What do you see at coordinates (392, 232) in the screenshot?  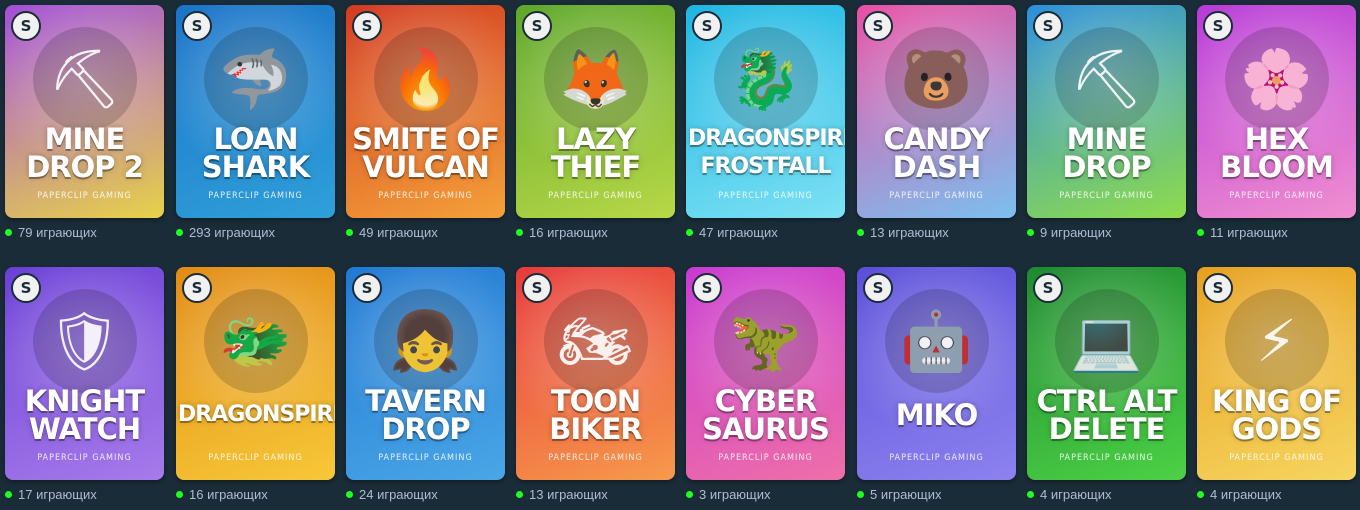 I see `players-count: 49 играющих` at bounding box center [392, 232].